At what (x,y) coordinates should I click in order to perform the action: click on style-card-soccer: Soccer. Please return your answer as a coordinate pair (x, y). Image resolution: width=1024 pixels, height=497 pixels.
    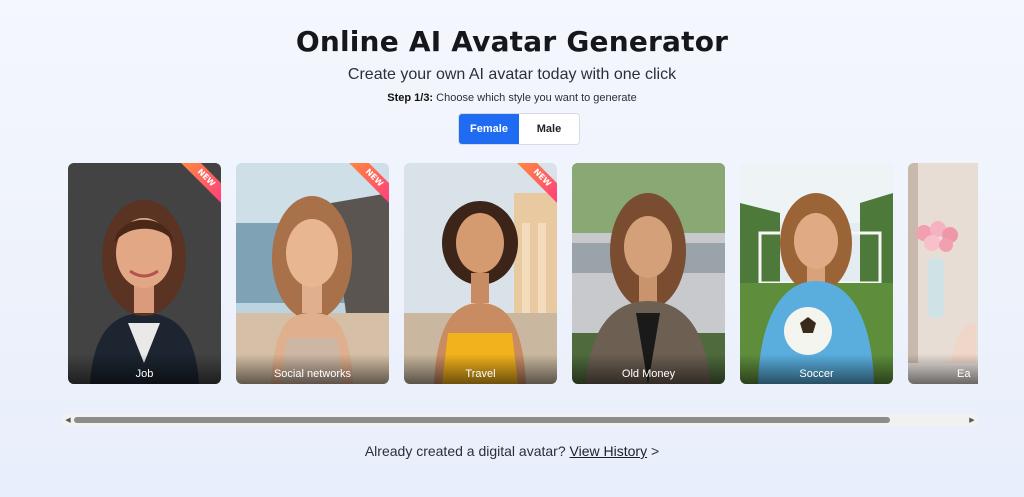
    Looking at the image, I should click on (816, 273).